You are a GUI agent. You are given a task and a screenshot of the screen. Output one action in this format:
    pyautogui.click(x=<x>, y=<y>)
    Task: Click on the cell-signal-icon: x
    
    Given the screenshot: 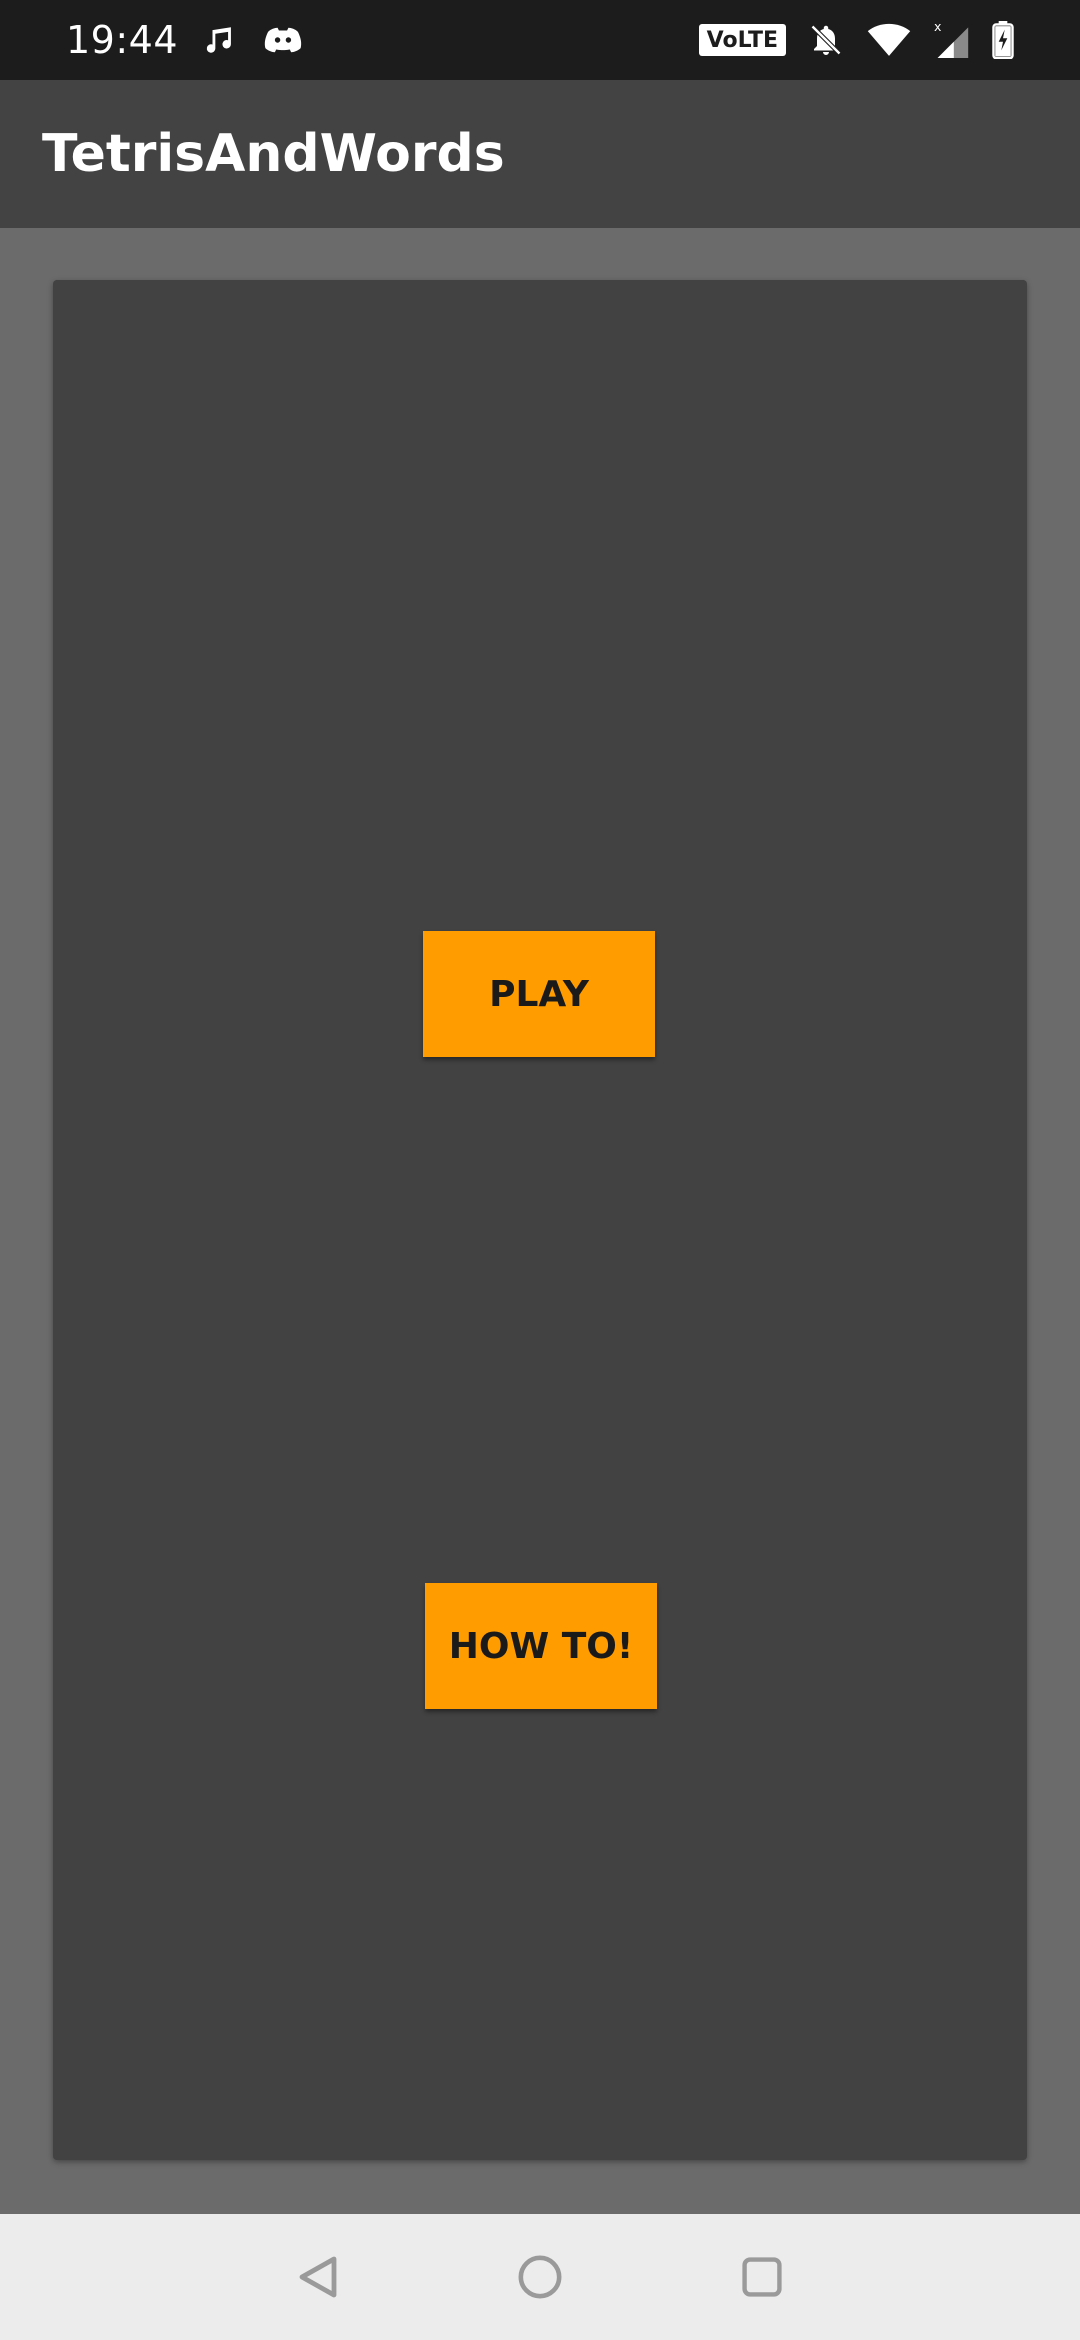 What is the action you would take?
    pyautogui.click(x=952, y=40)
    